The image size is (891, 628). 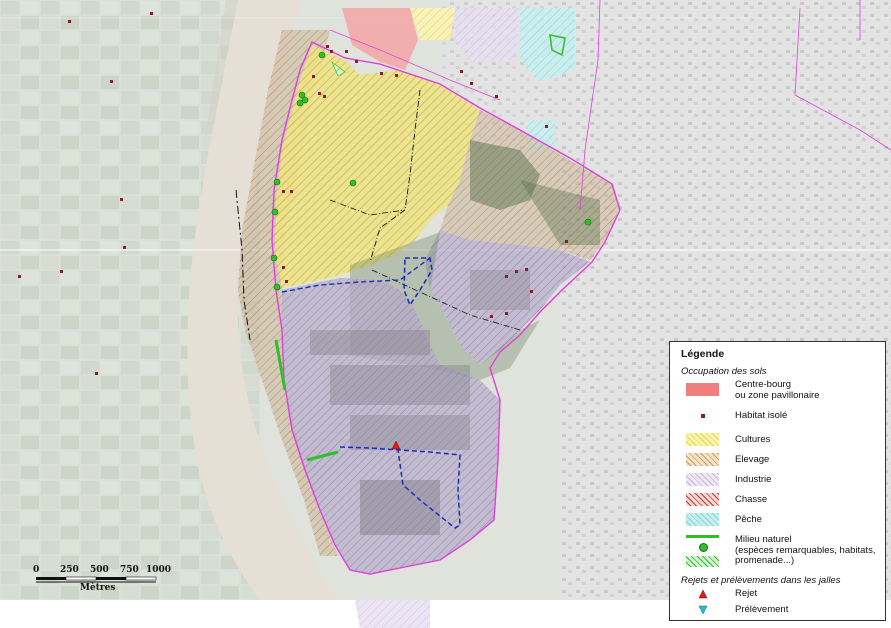 I want to click on legend-section-discharge: Rejets et prélèvements dans les jalles, so click(x=761, y=580).